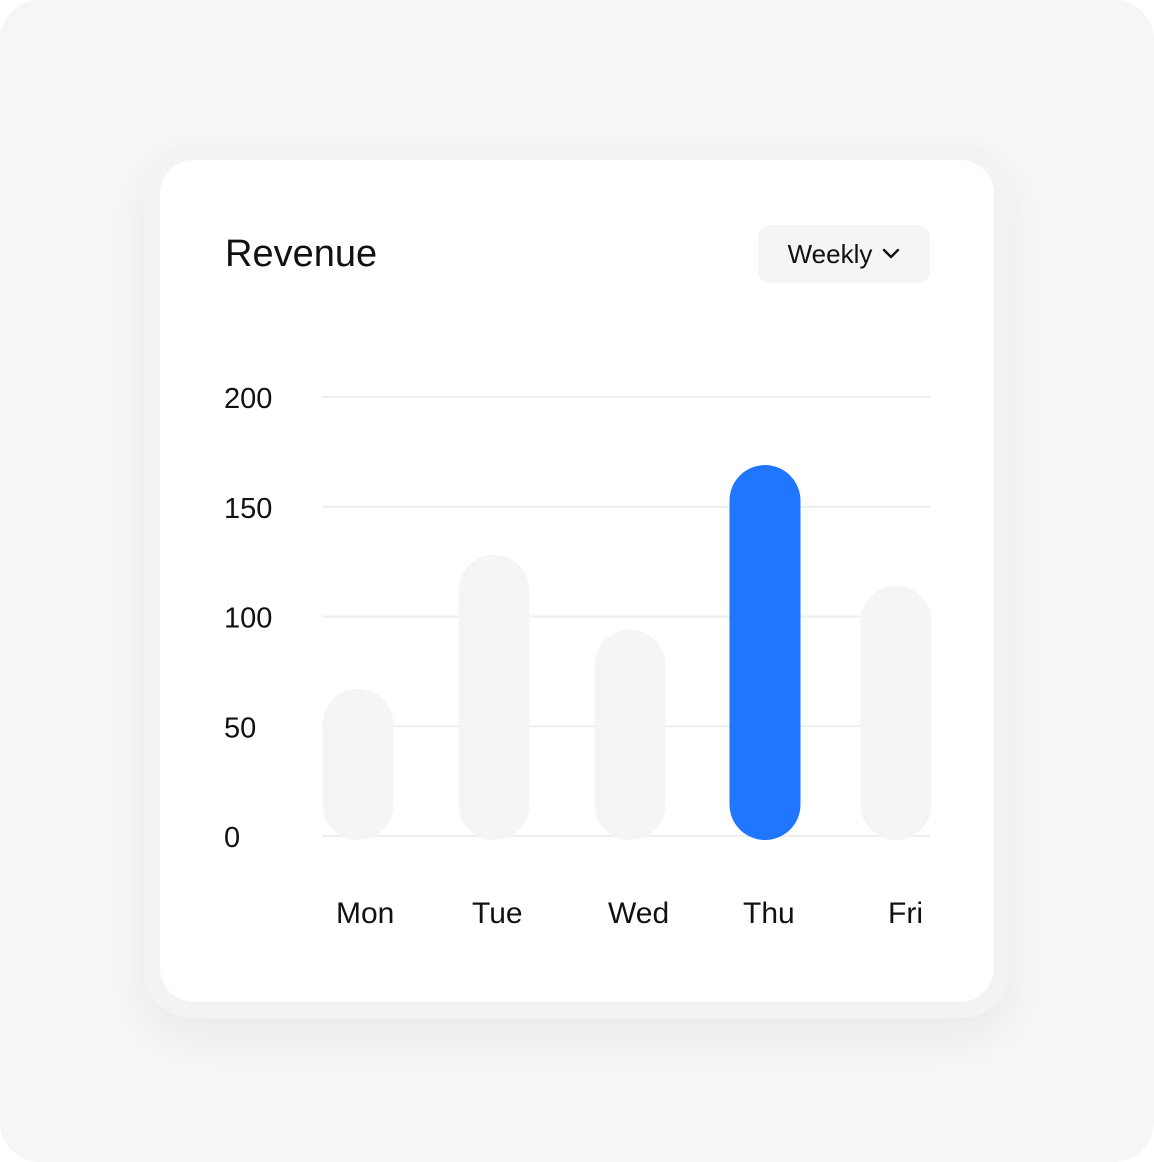 The height and width of the screenshot is (1162, 1154). What do you see at coordinates (358, 764) in the screenshot?
I see `bar-mon` at bounding box center [358, 764].